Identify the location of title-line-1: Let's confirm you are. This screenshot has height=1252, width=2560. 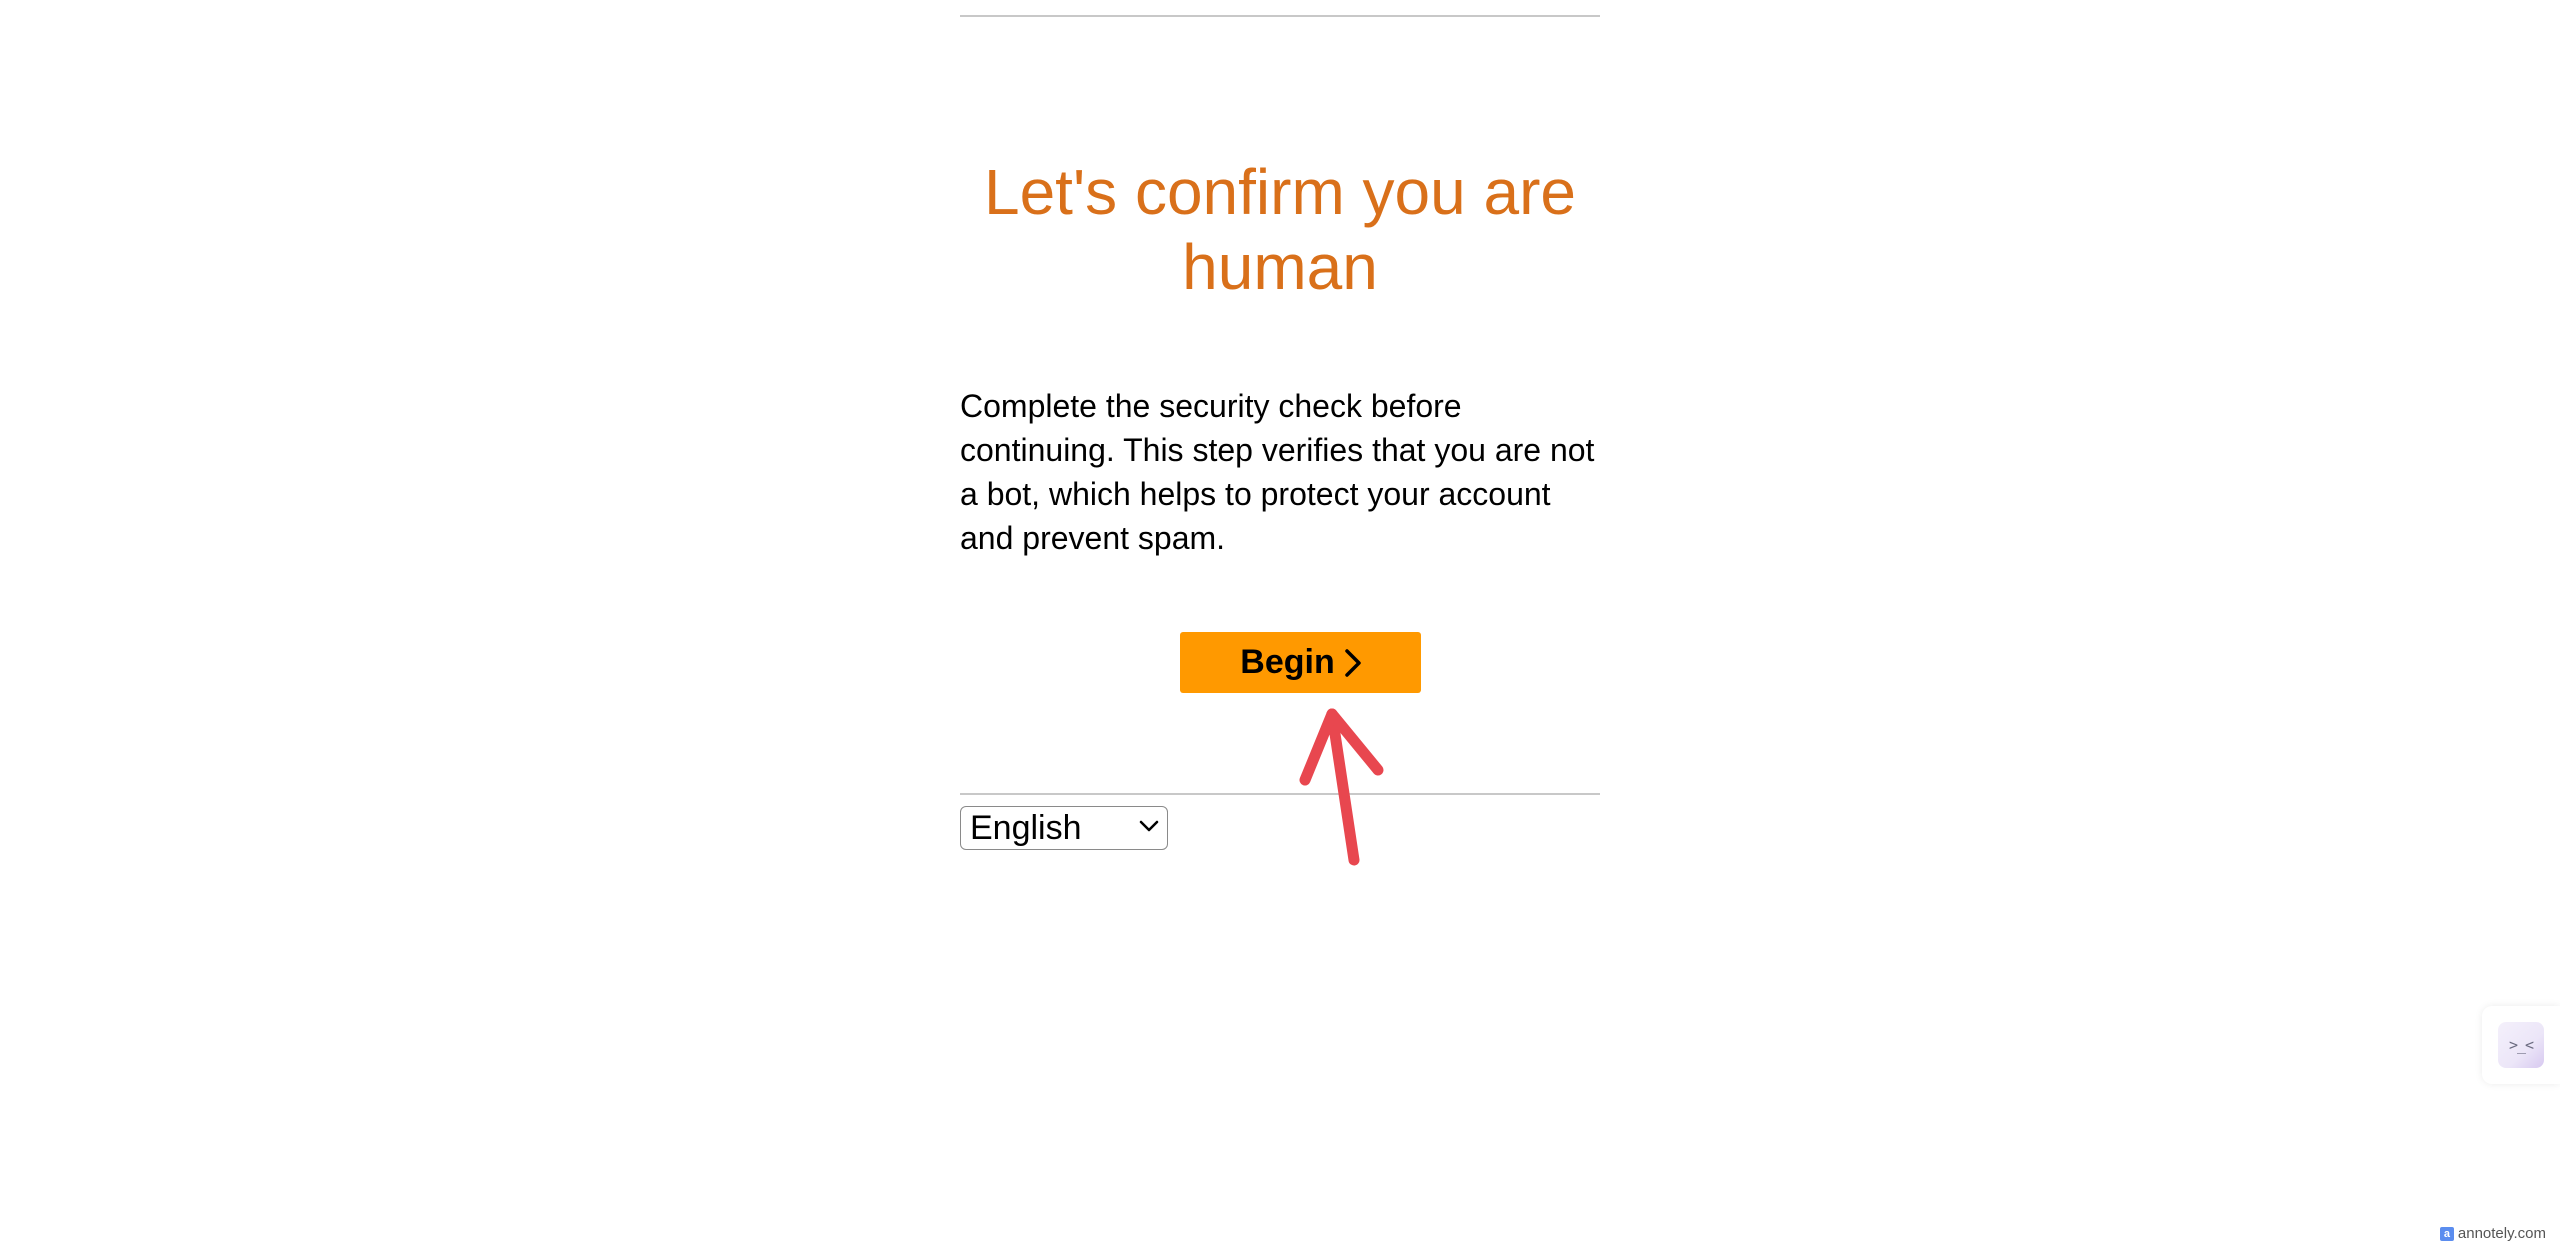
(1280, 192).